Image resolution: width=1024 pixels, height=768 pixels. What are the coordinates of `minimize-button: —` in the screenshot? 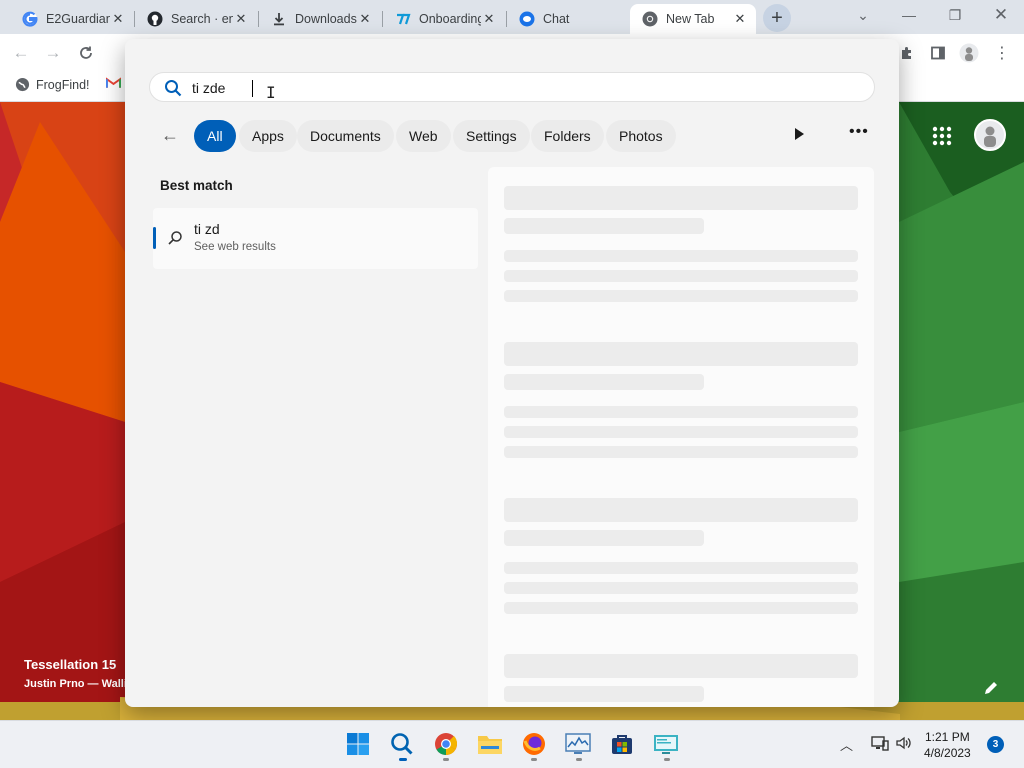 It's located at (909, 15).